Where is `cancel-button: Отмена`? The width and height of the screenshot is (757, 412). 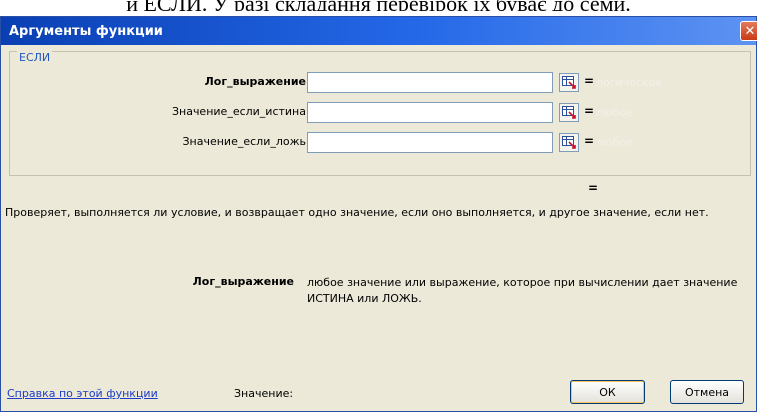
cancel-button: Отмена is located at coordinates (707, 392).